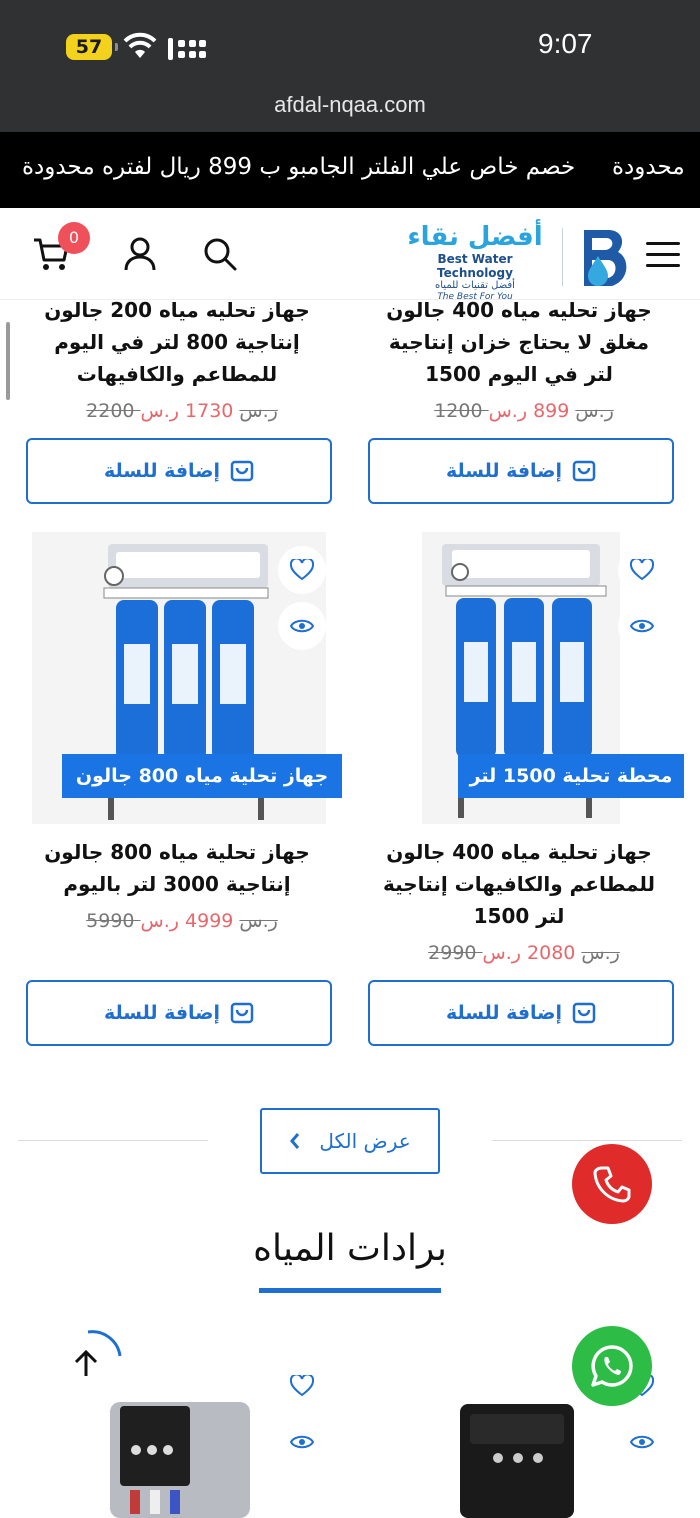 The image size is (700, 1518). What do you see at coordinates (350, 1248) in the screenshot?
I see `section-title: برادات المياه` at bounding box center [350, 1248].